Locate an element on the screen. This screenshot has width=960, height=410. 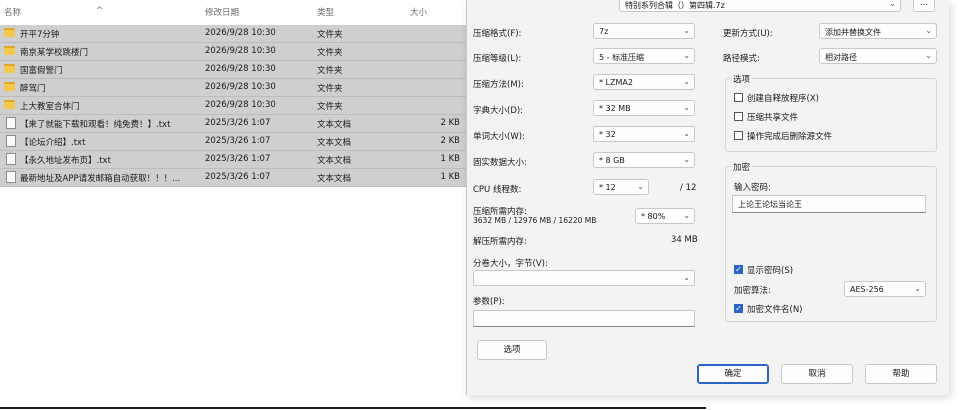
password-label: 输入密码: is located at coordinates (752, 188).